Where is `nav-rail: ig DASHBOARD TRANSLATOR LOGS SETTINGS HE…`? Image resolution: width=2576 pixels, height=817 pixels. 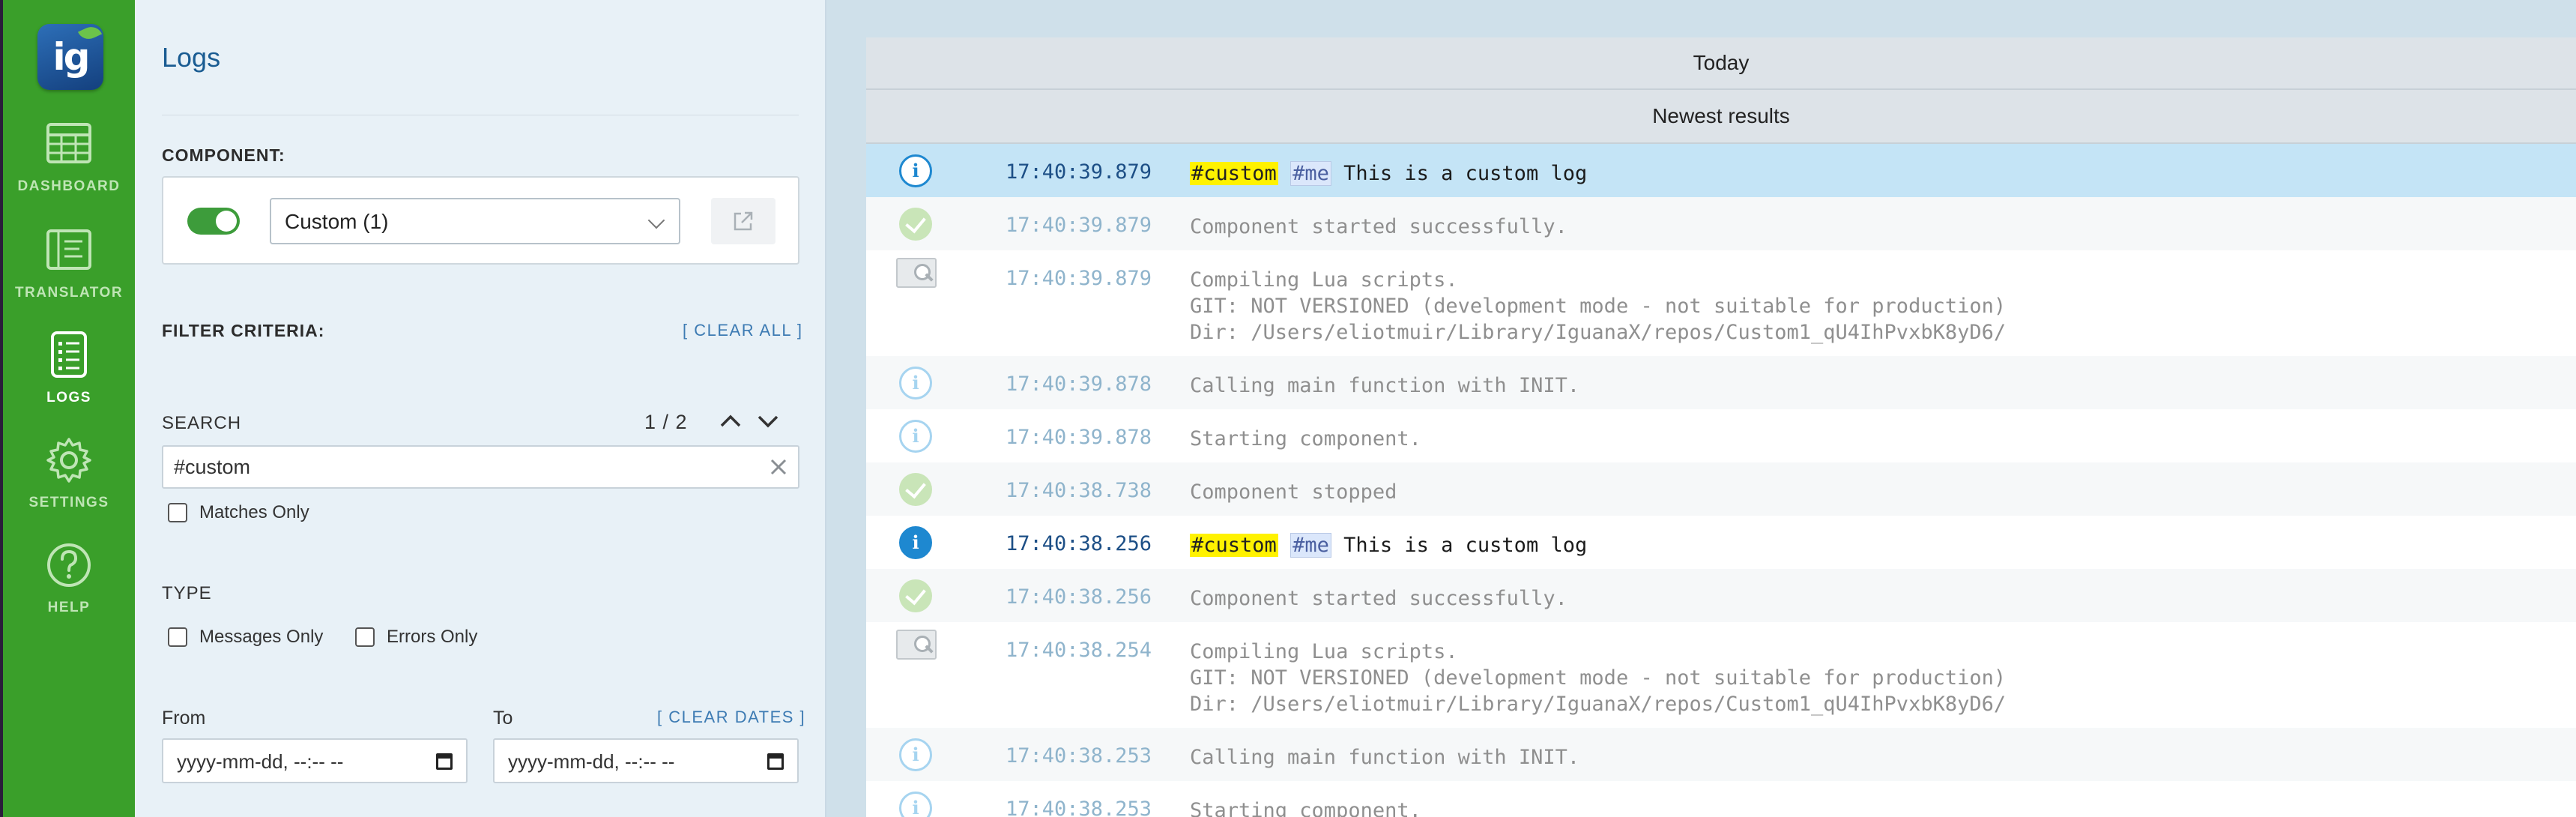
nav-rail: ig DASHBOARD TRANSLATOR LOGS SETTINGS HE… is located at coordinates (67, 408).